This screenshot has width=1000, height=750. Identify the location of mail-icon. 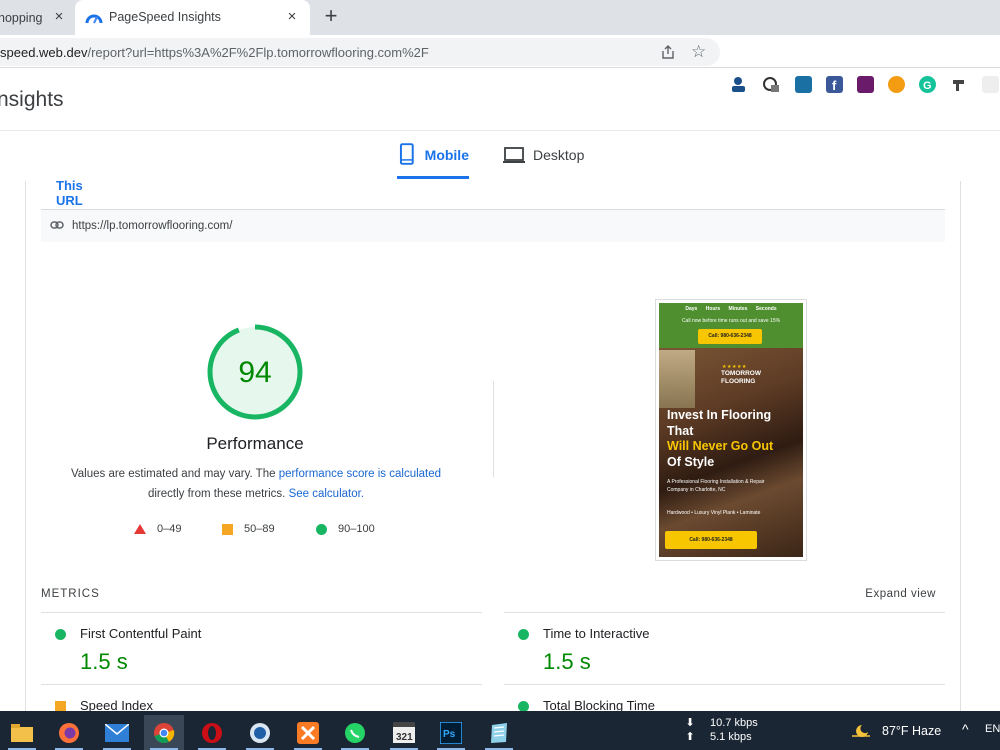
(117, 732).